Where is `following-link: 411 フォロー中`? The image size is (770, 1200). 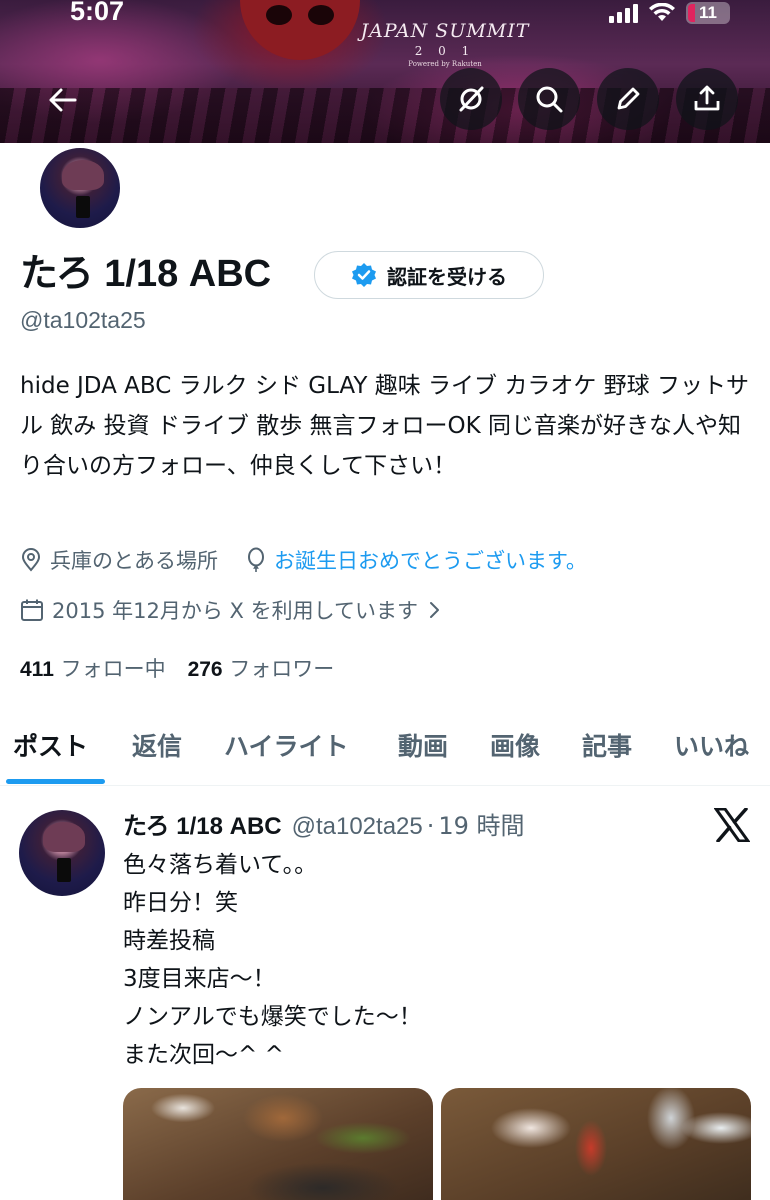
following-link: 411 フォロー中 is located at coordinates (93, 668).